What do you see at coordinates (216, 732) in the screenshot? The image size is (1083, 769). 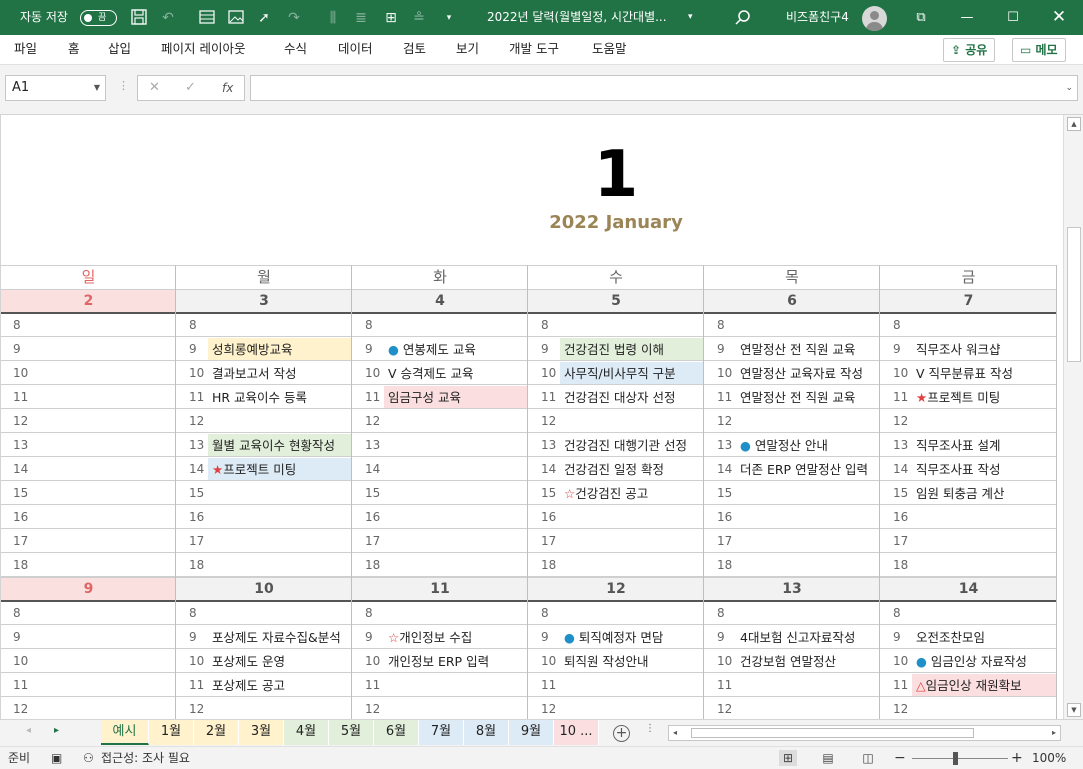 I see `sheet-tab: 2월` at bounding box center [216, 732].